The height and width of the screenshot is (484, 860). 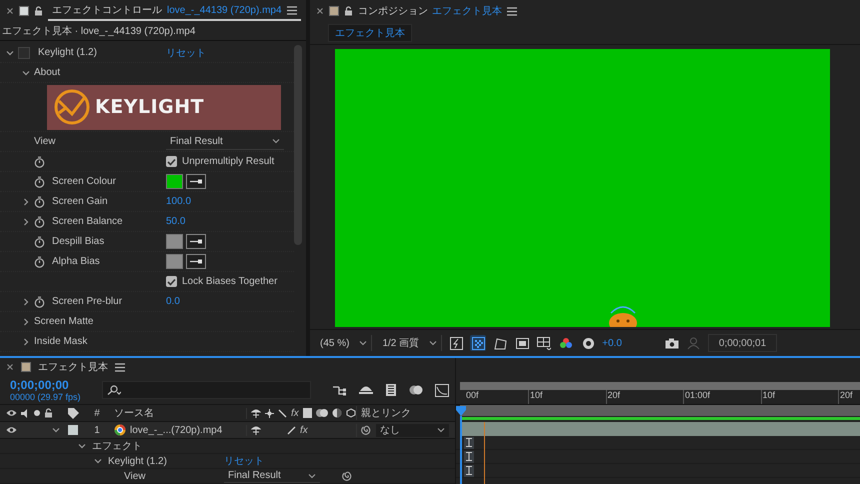 What do you see at coordinates (351, 413) in the screenshot?
I see `cube-icon` at bounding box center [351, 413].